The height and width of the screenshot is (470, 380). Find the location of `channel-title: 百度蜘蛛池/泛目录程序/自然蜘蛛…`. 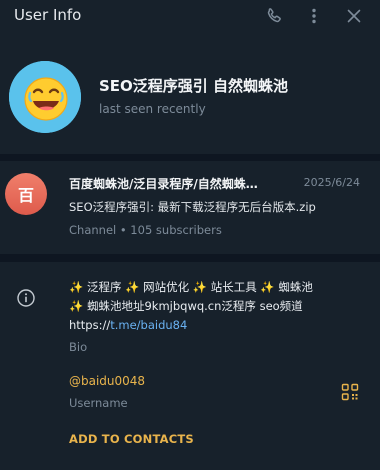

channel-title: 百度蜘蛛池/泛目录程序/自然蜘蛛… is located at coordinates (163, 184).